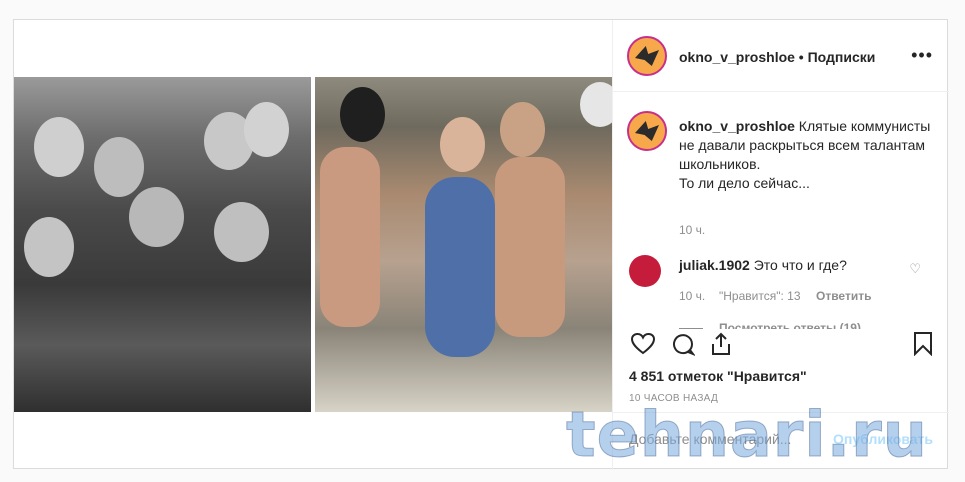 The width and height of the screenshot is (965, 482). I want to click on bookmark-icon, so click(923, 344).